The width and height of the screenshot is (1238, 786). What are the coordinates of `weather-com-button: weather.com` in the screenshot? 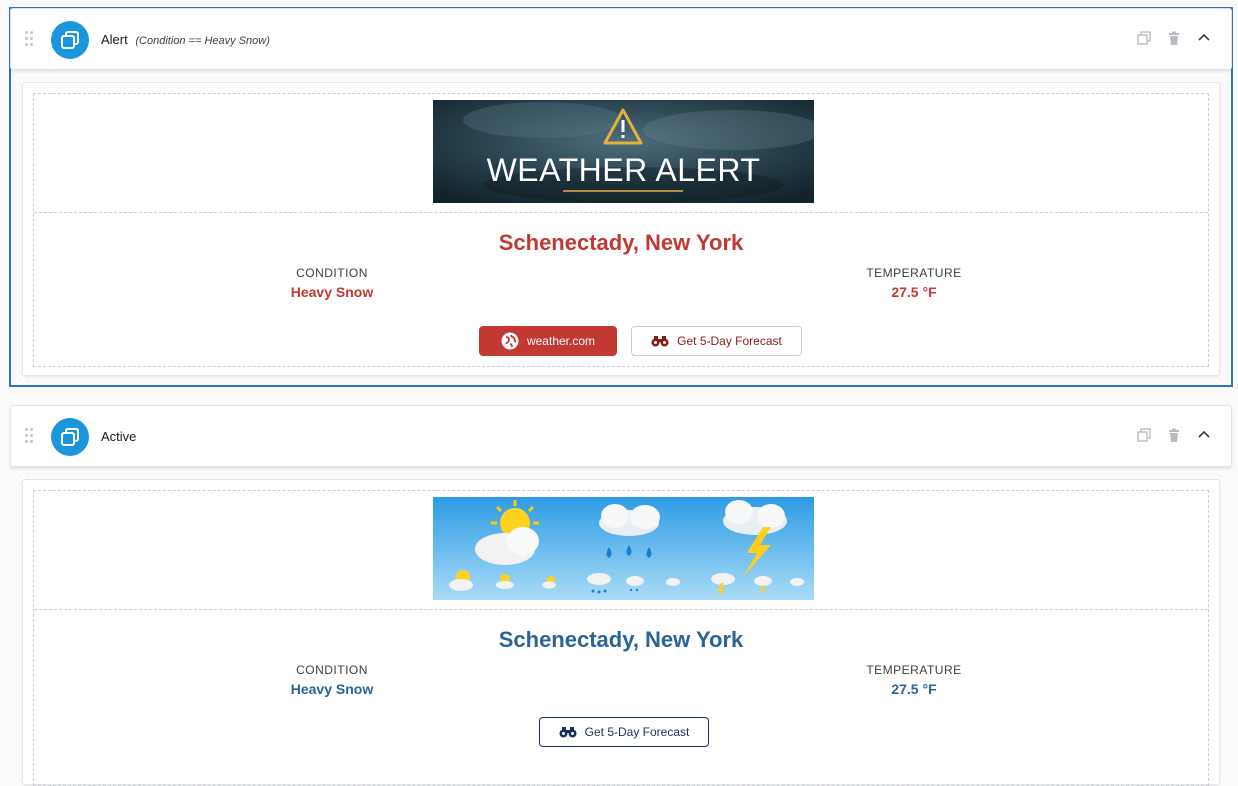 It's located at (548, 341).